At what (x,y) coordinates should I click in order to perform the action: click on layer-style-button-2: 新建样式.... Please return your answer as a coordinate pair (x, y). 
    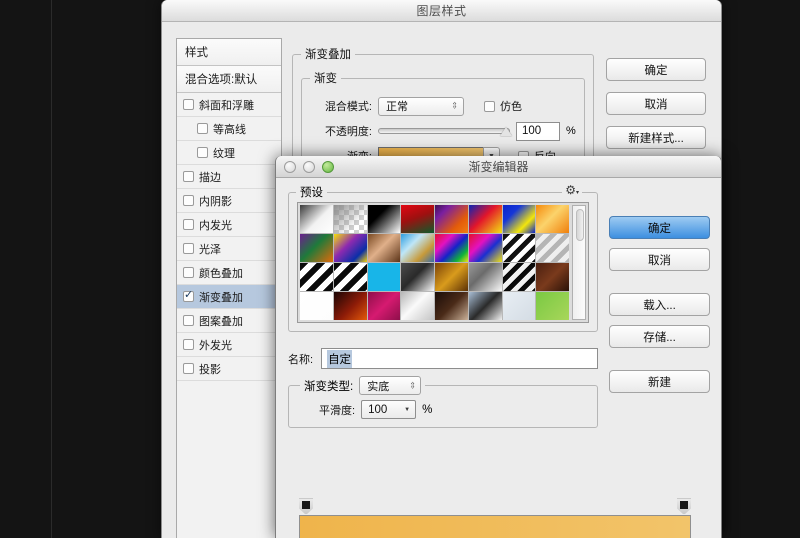
    Looking at the image, I should click on (656, 137).